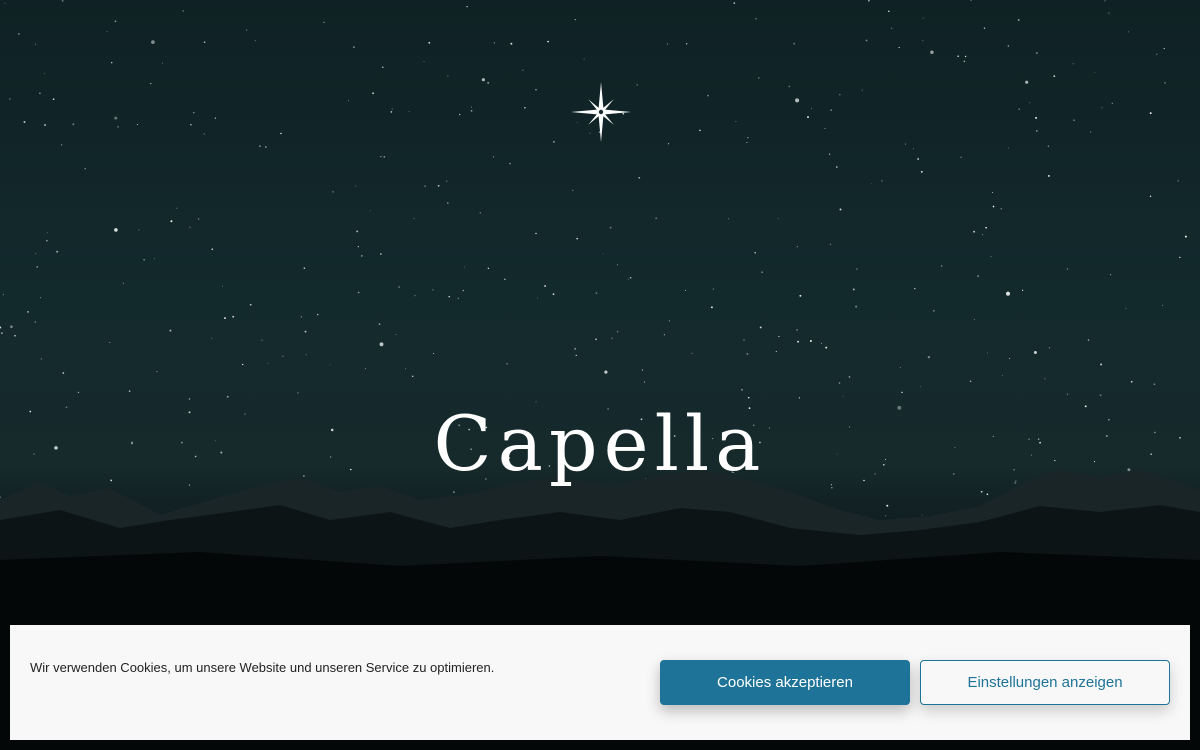  Describe the element at coordinates (601, 112) in the screenshot. I see `compass-star-icon` at that location.